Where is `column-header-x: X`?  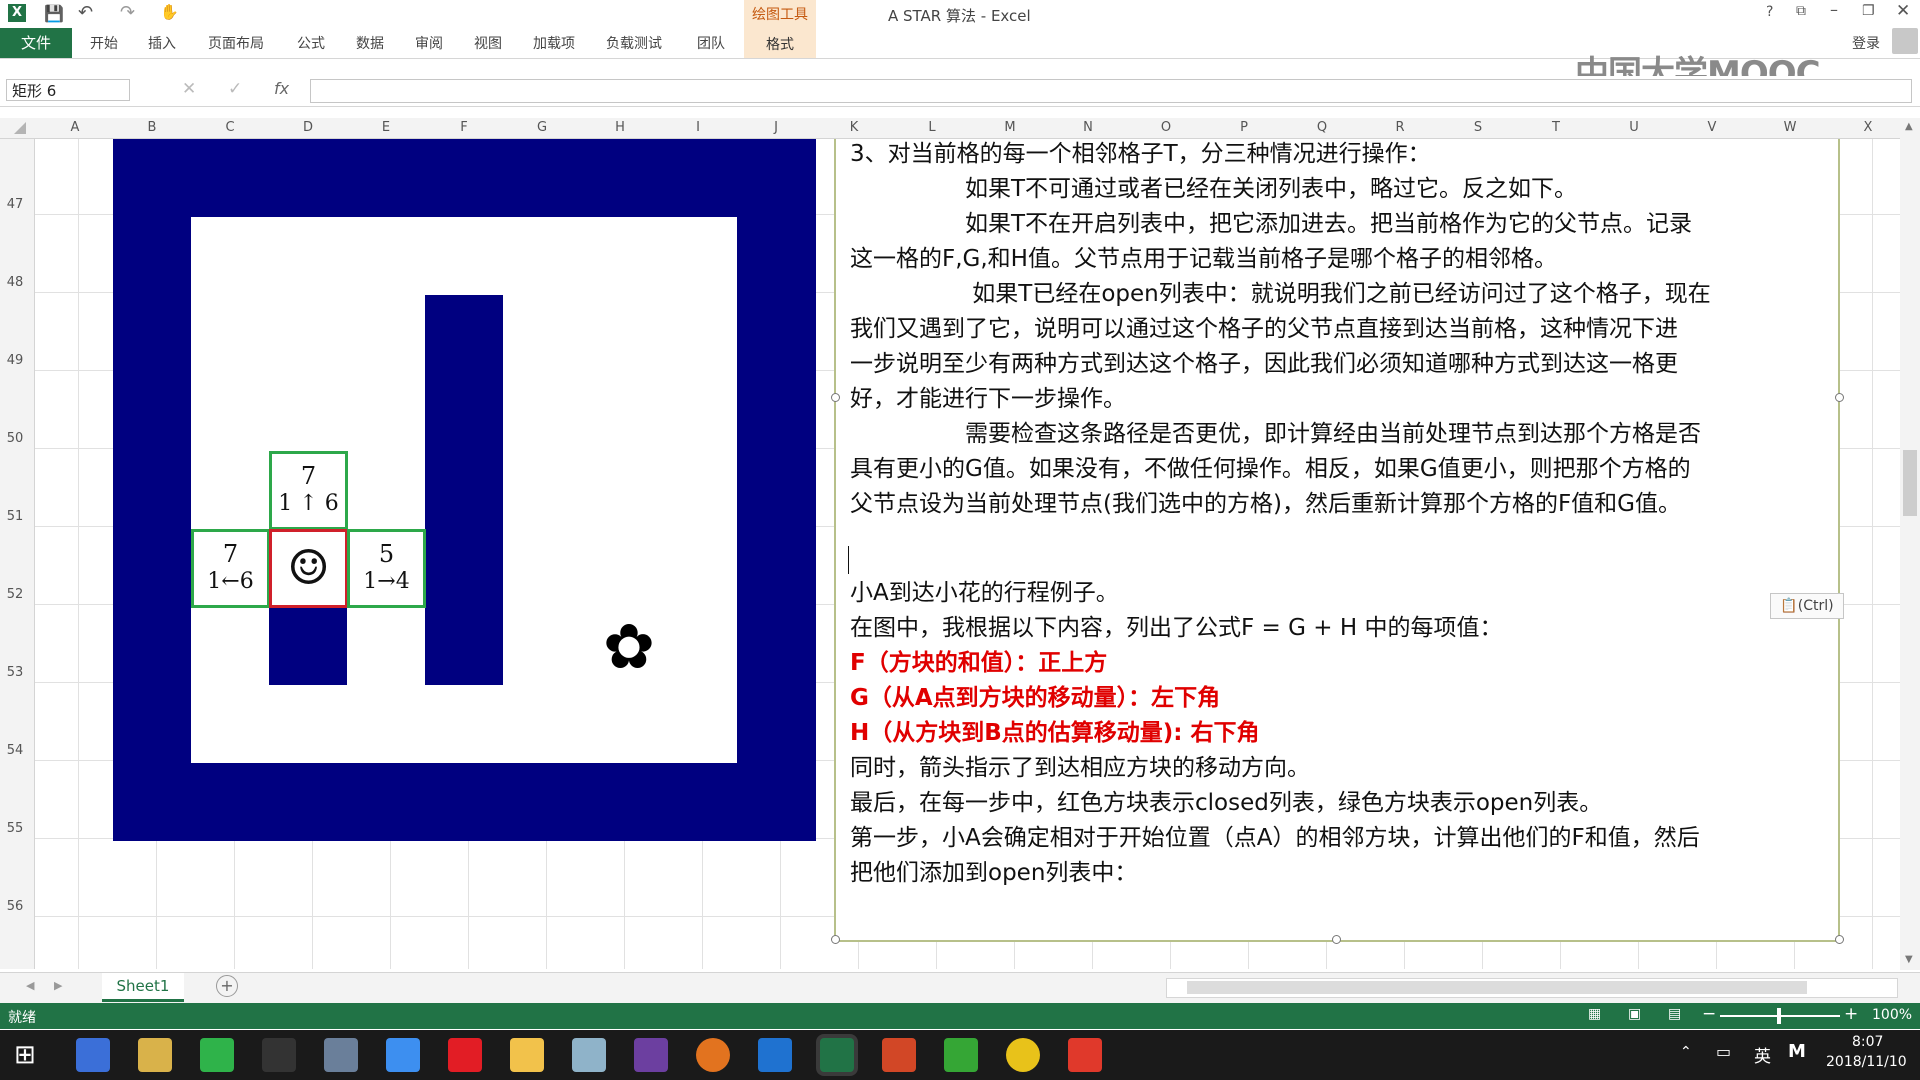 column-header-x: X is located at coordinates (1868, 127).